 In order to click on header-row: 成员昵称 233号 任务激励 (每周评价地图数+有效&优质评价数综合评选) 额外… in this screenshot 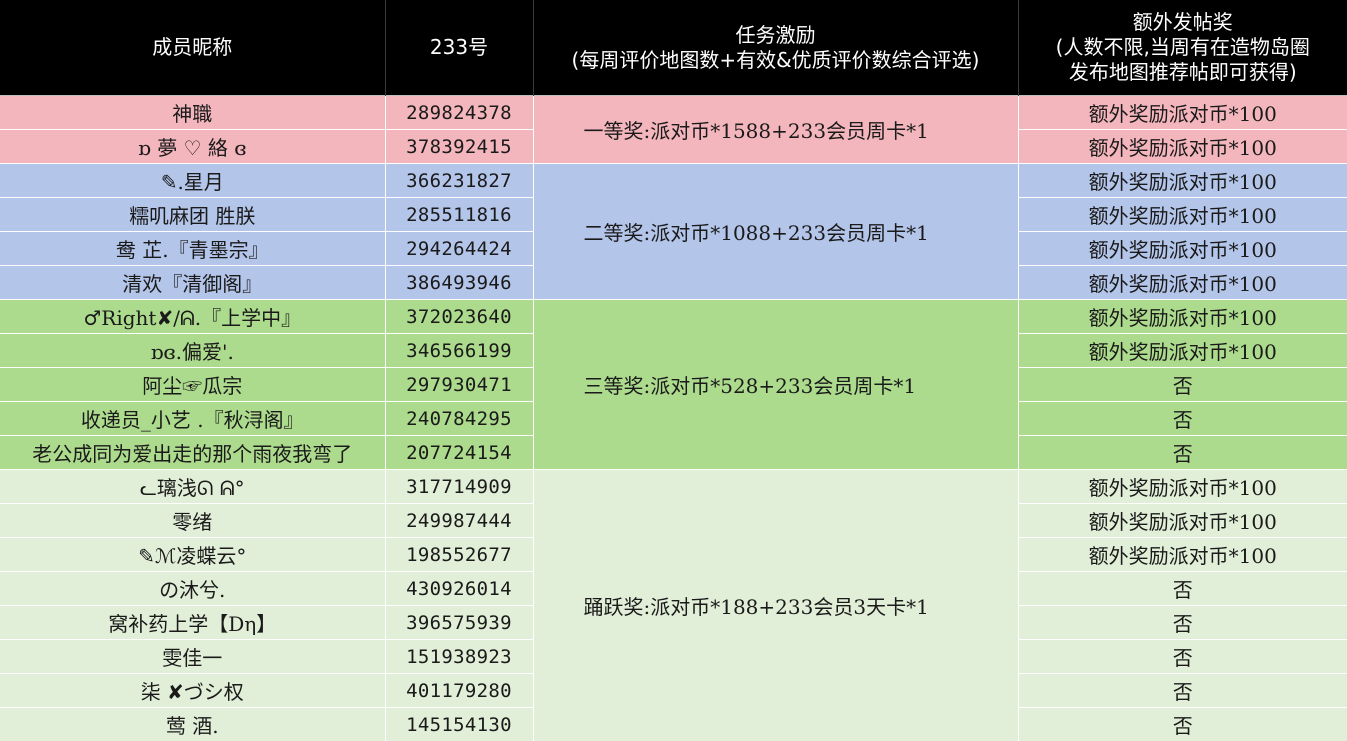, I will do `click(673, 48)`.